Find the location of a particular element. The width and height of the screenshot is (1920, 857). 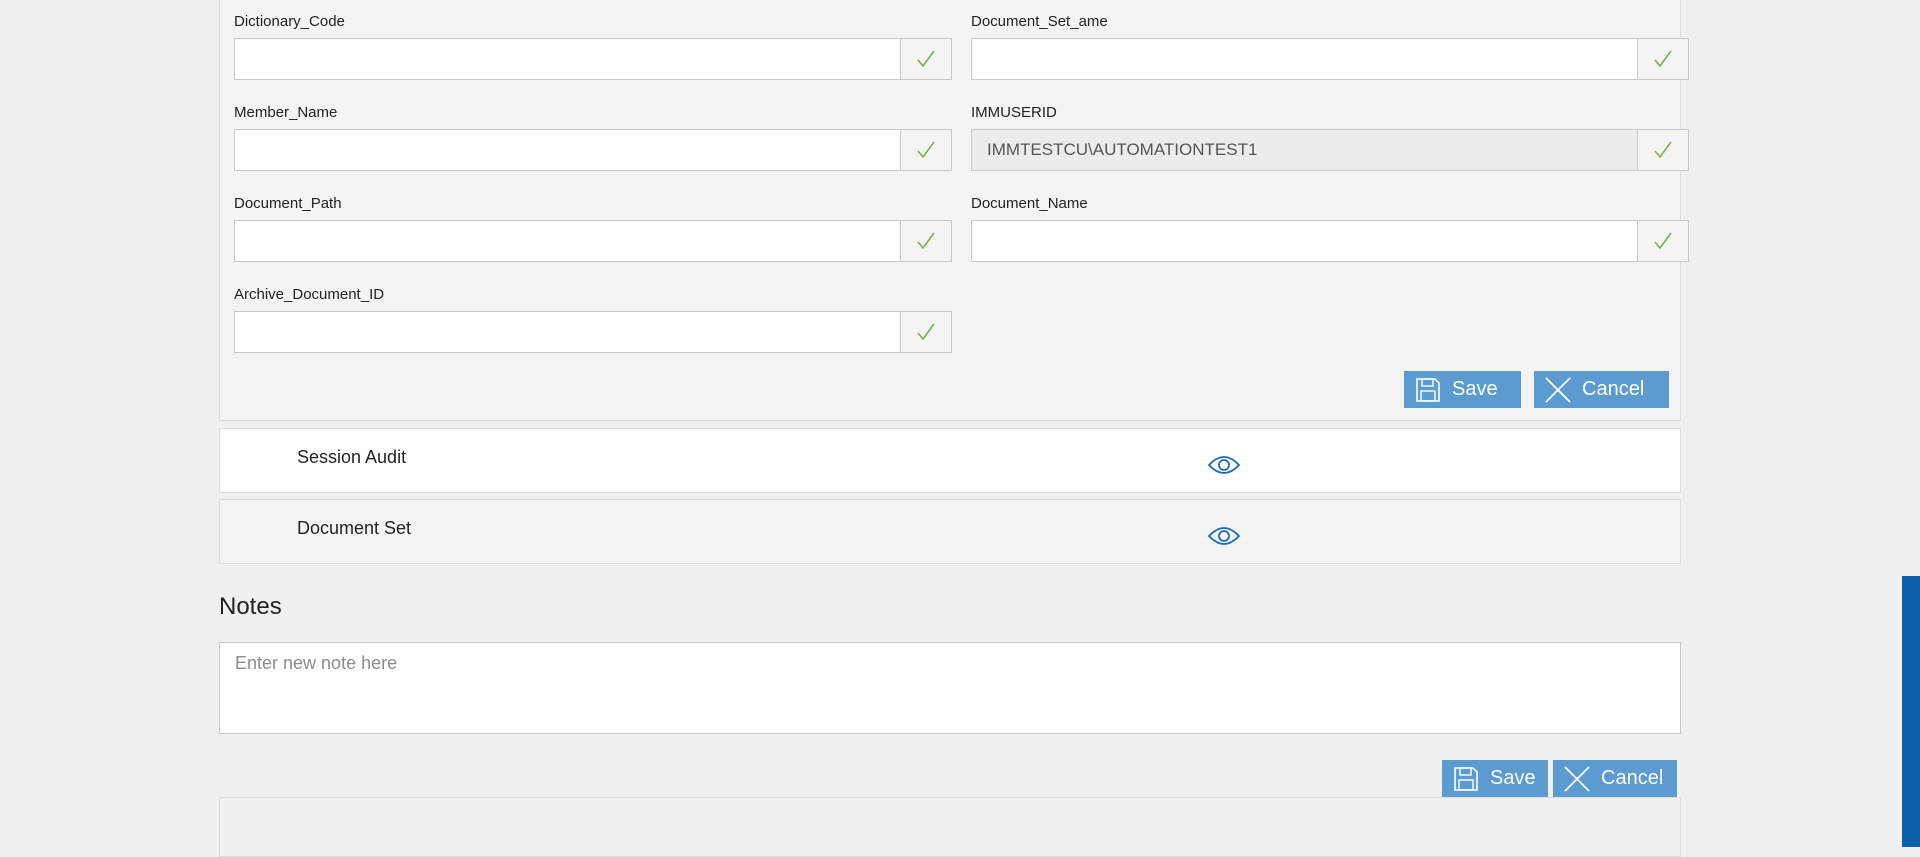

form-cancel-button: Cancel is located at coordinates (1601, 389).